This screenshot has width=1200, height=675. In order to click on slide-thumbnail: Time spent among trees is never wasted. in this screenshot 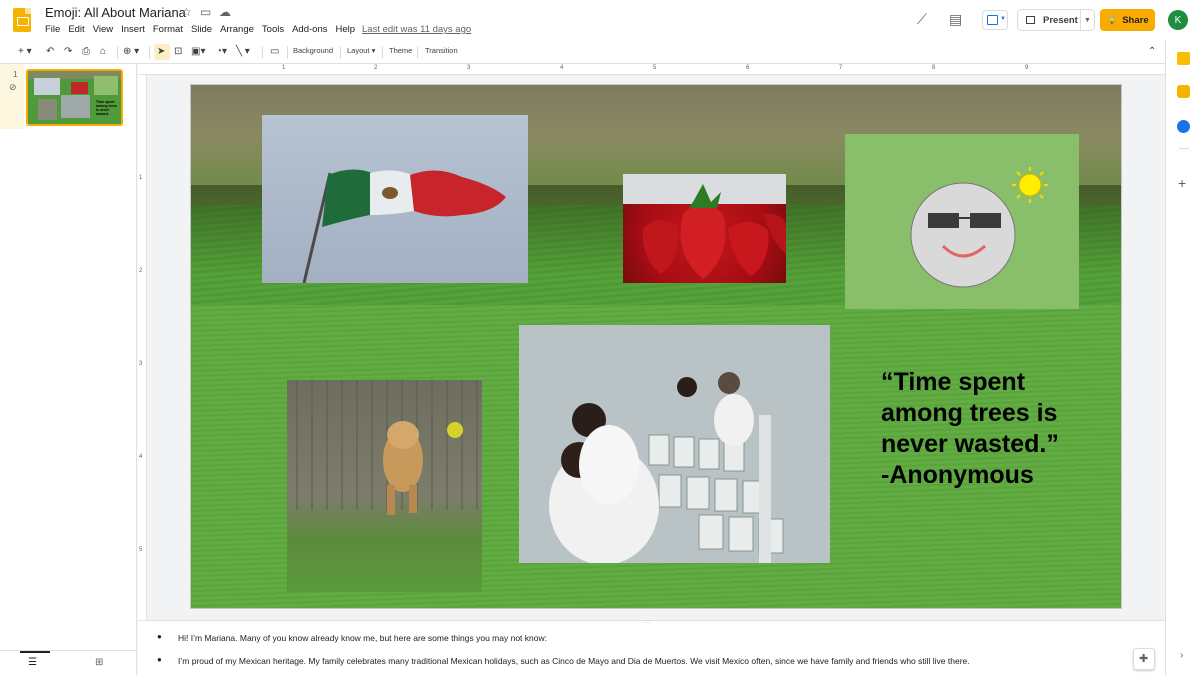, I will do `click(74, 97)`.